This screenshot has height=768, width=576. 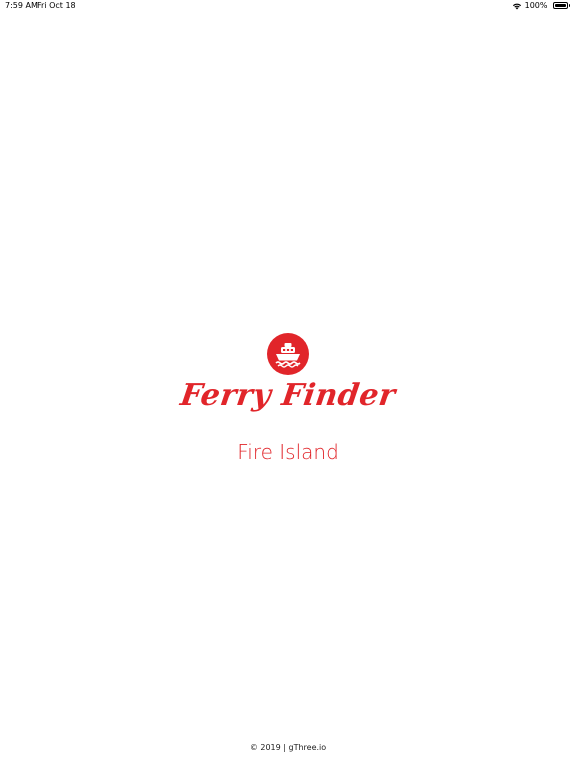 I want to click on status-date: Fri Oct 18, so click(x=56, y=5).